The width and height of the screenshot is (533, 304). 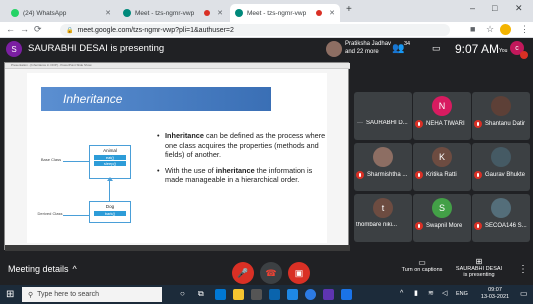 What do you see at coordinates (110, 157) in the screenshot?
I see `eat-method: eat()` at bounding box center [110, 157].